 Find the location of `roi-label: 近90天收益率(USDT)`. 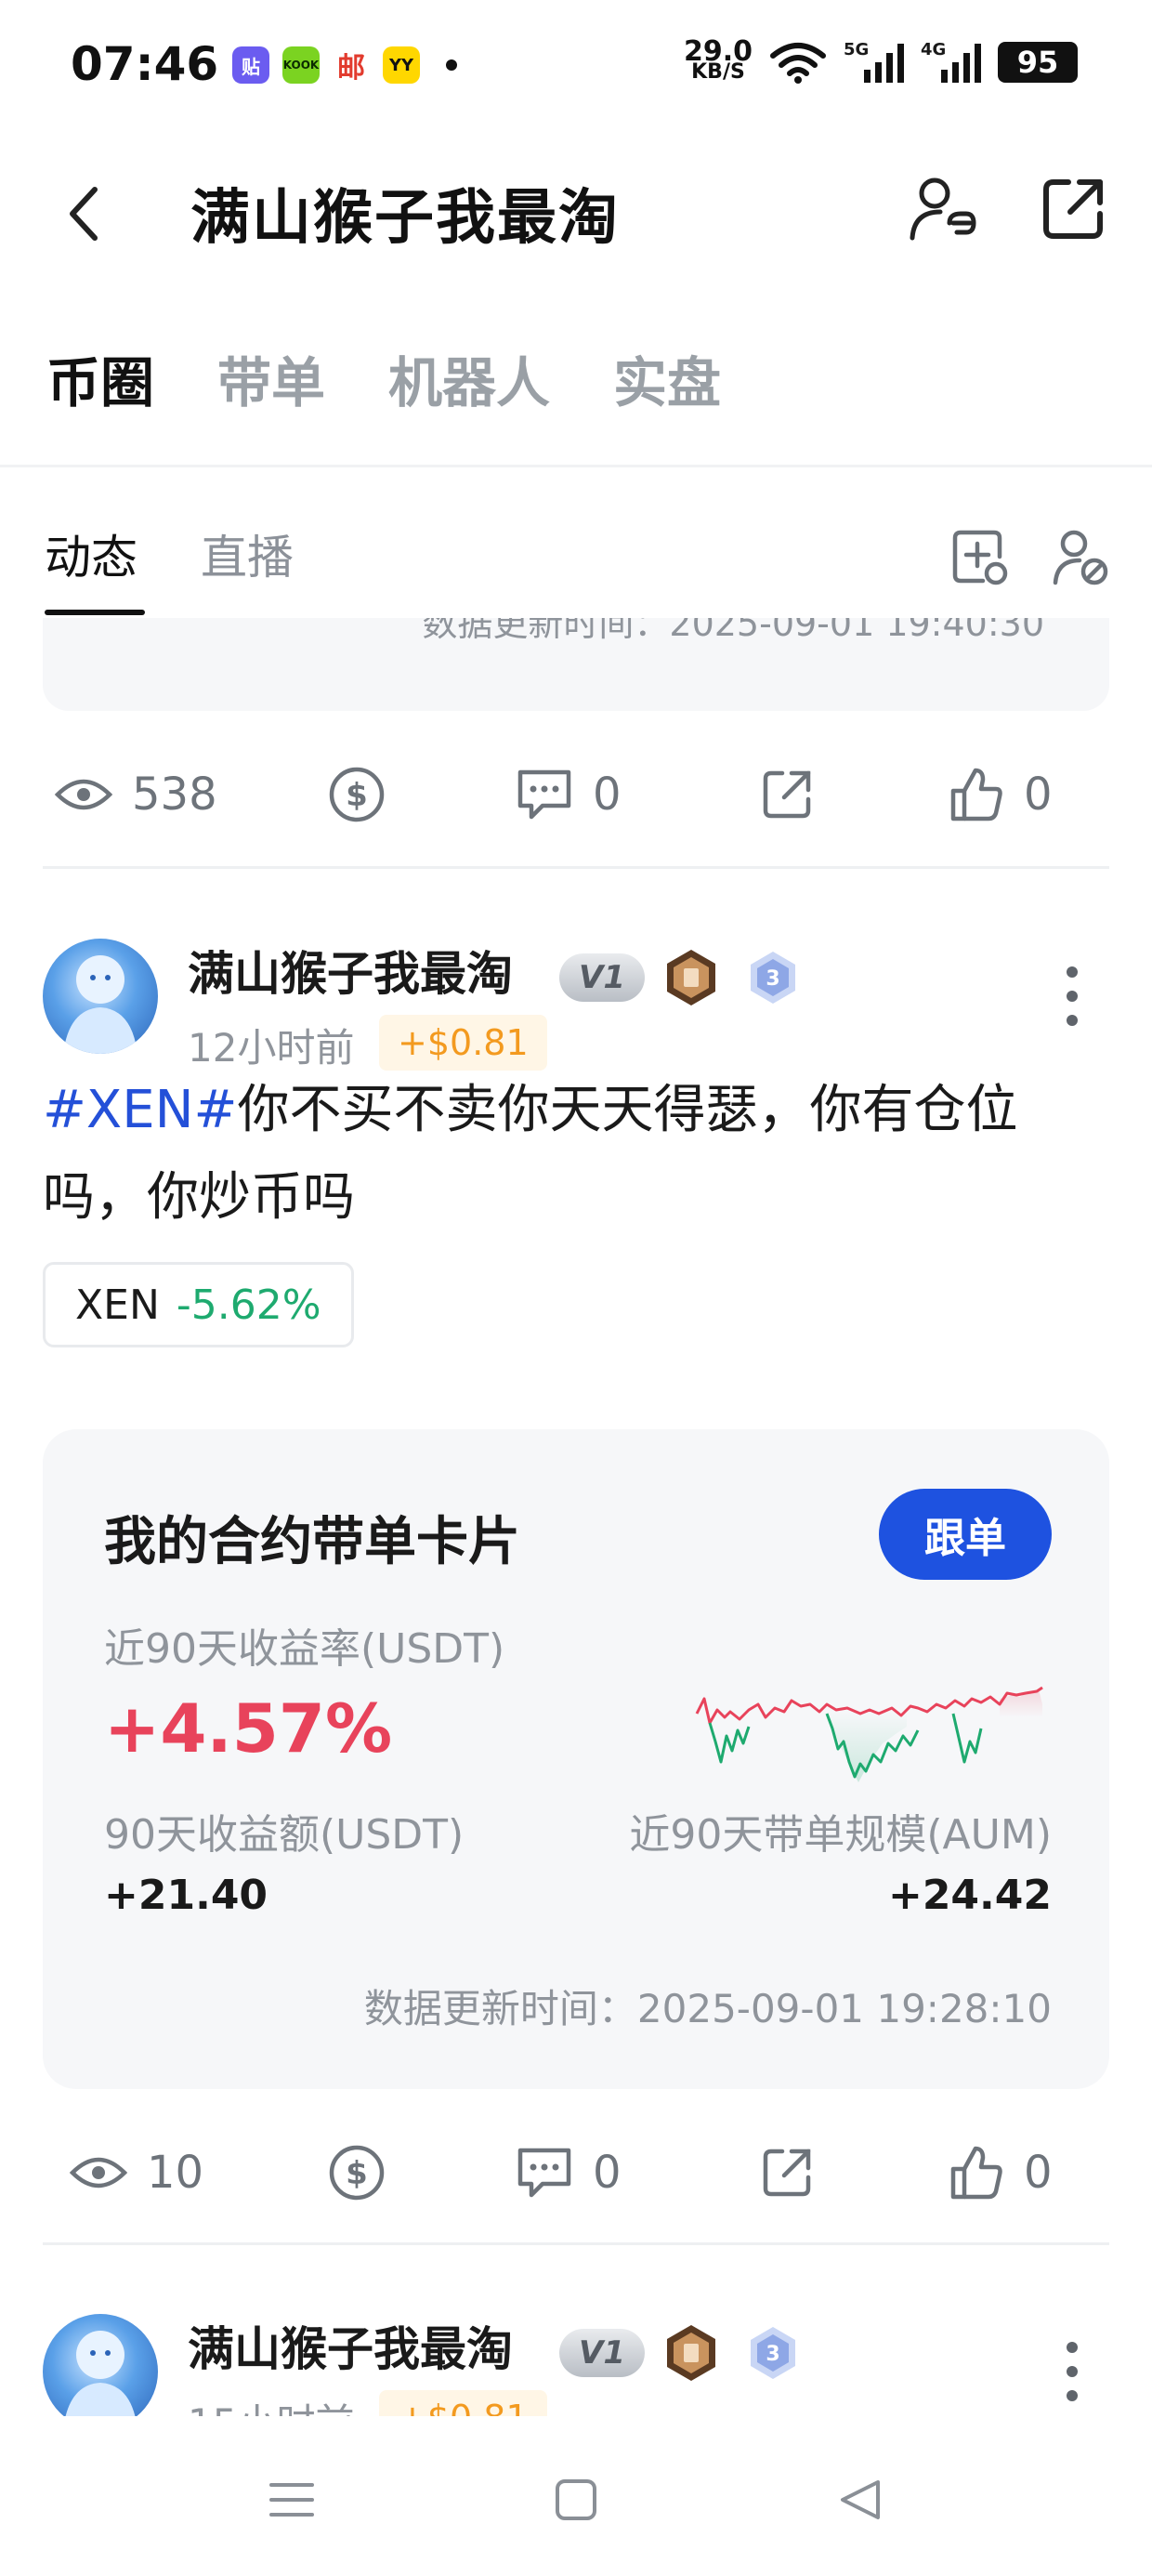

roi-label: 近90天收益率(USDT) is located at coordinates (304, 1649).